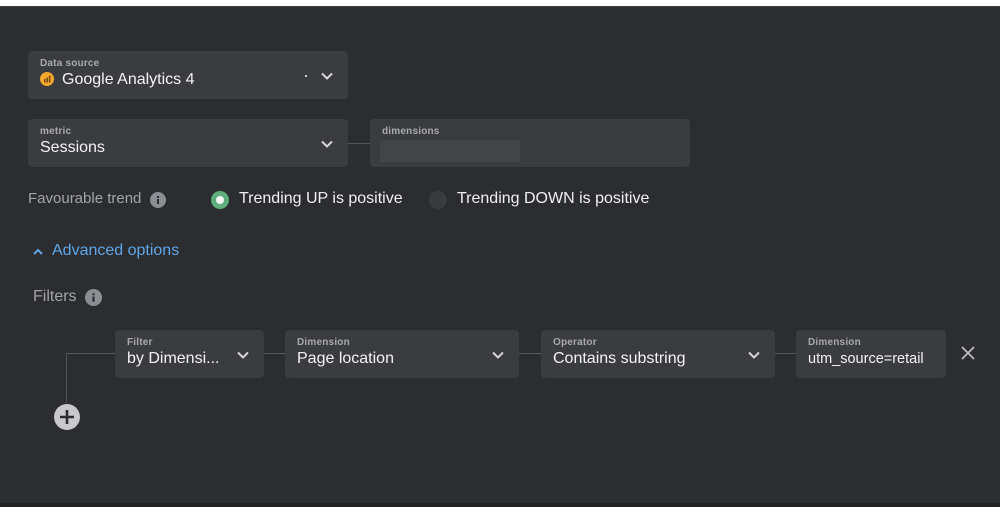  I want to click on panel-bottom-border, so click(500, 505).